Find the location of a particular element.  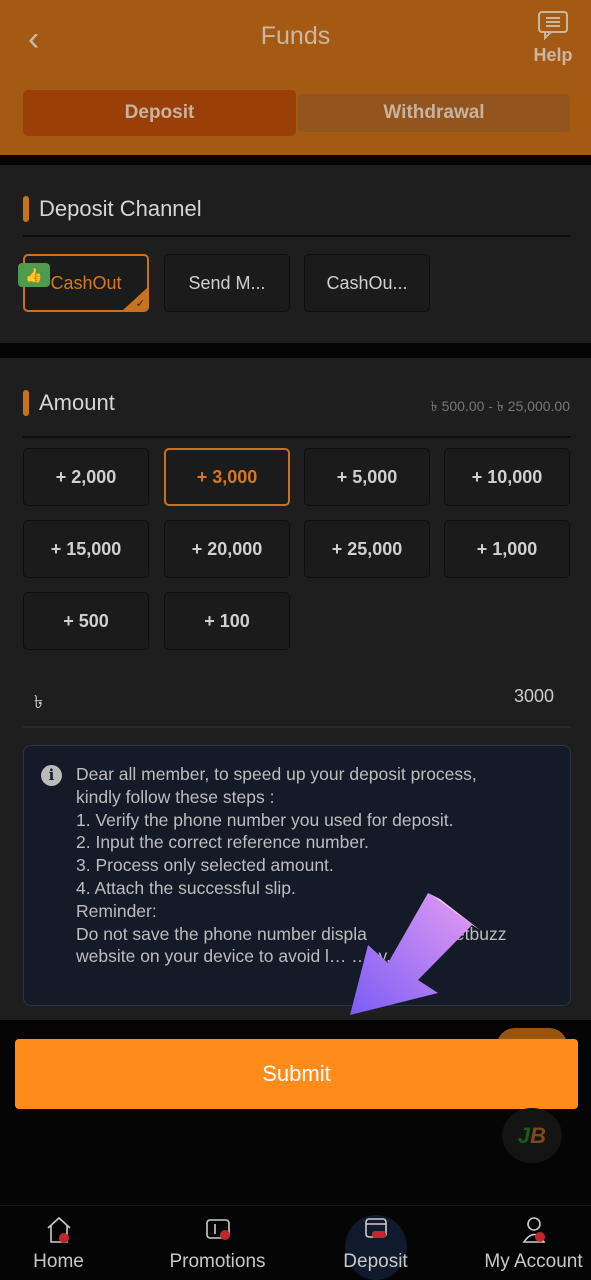

nav-deposit: Deposit is located at coordinates (375, 1244).